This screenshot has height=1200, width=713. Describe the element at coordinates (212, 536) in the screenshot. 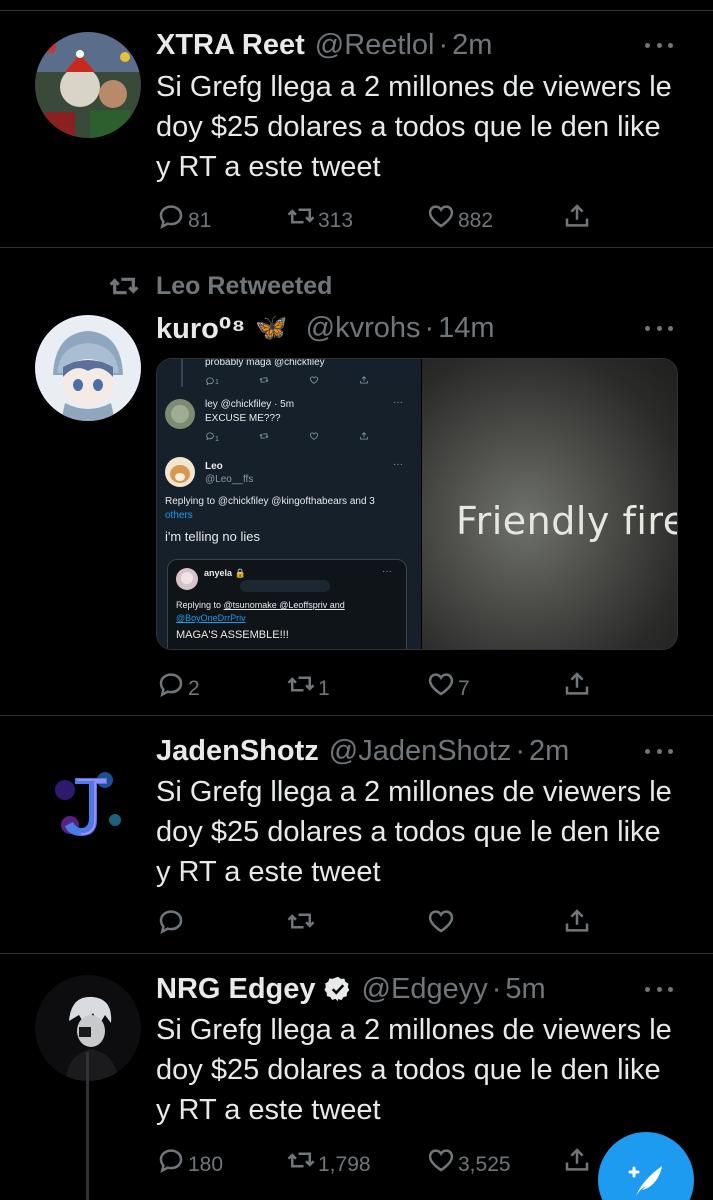

I see `mini-leo-text: i'm telling no lies` at that location.